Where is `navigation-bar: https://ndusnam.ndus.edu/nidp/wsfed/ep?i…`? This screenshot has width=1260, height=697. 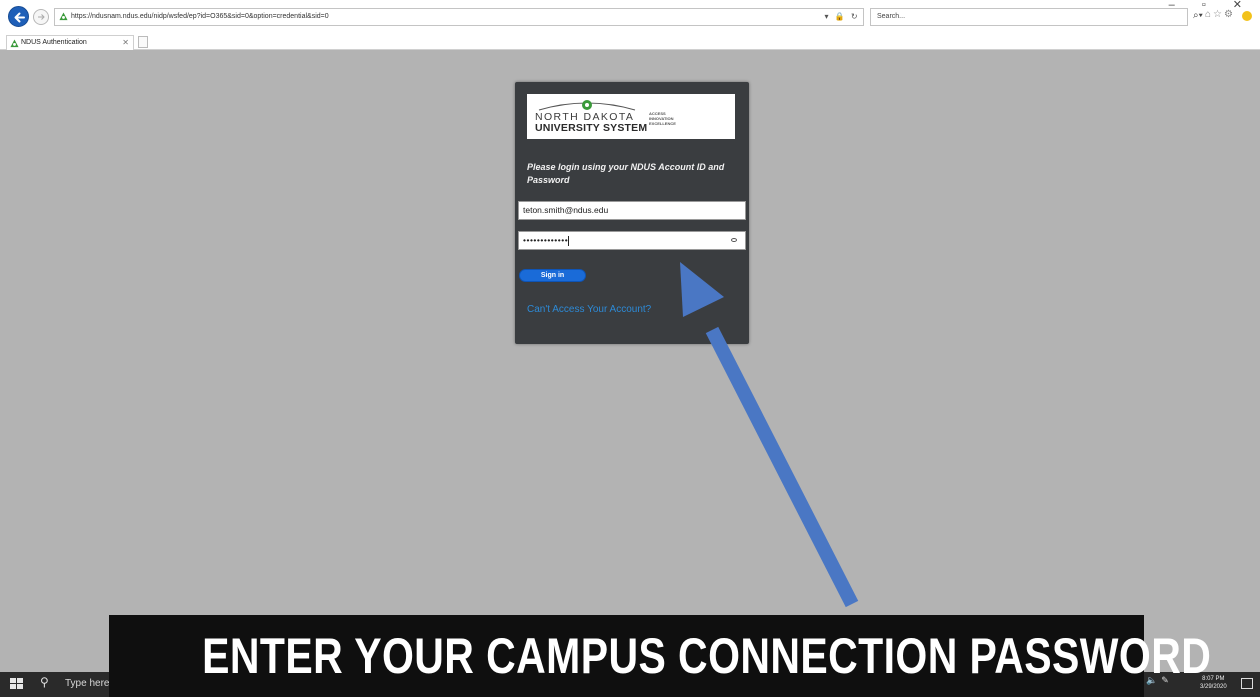 navigation-bar: https://ndusnam.ndus.edu/nidp/wsfed/ep?i… is located at coordinates (630, 16).